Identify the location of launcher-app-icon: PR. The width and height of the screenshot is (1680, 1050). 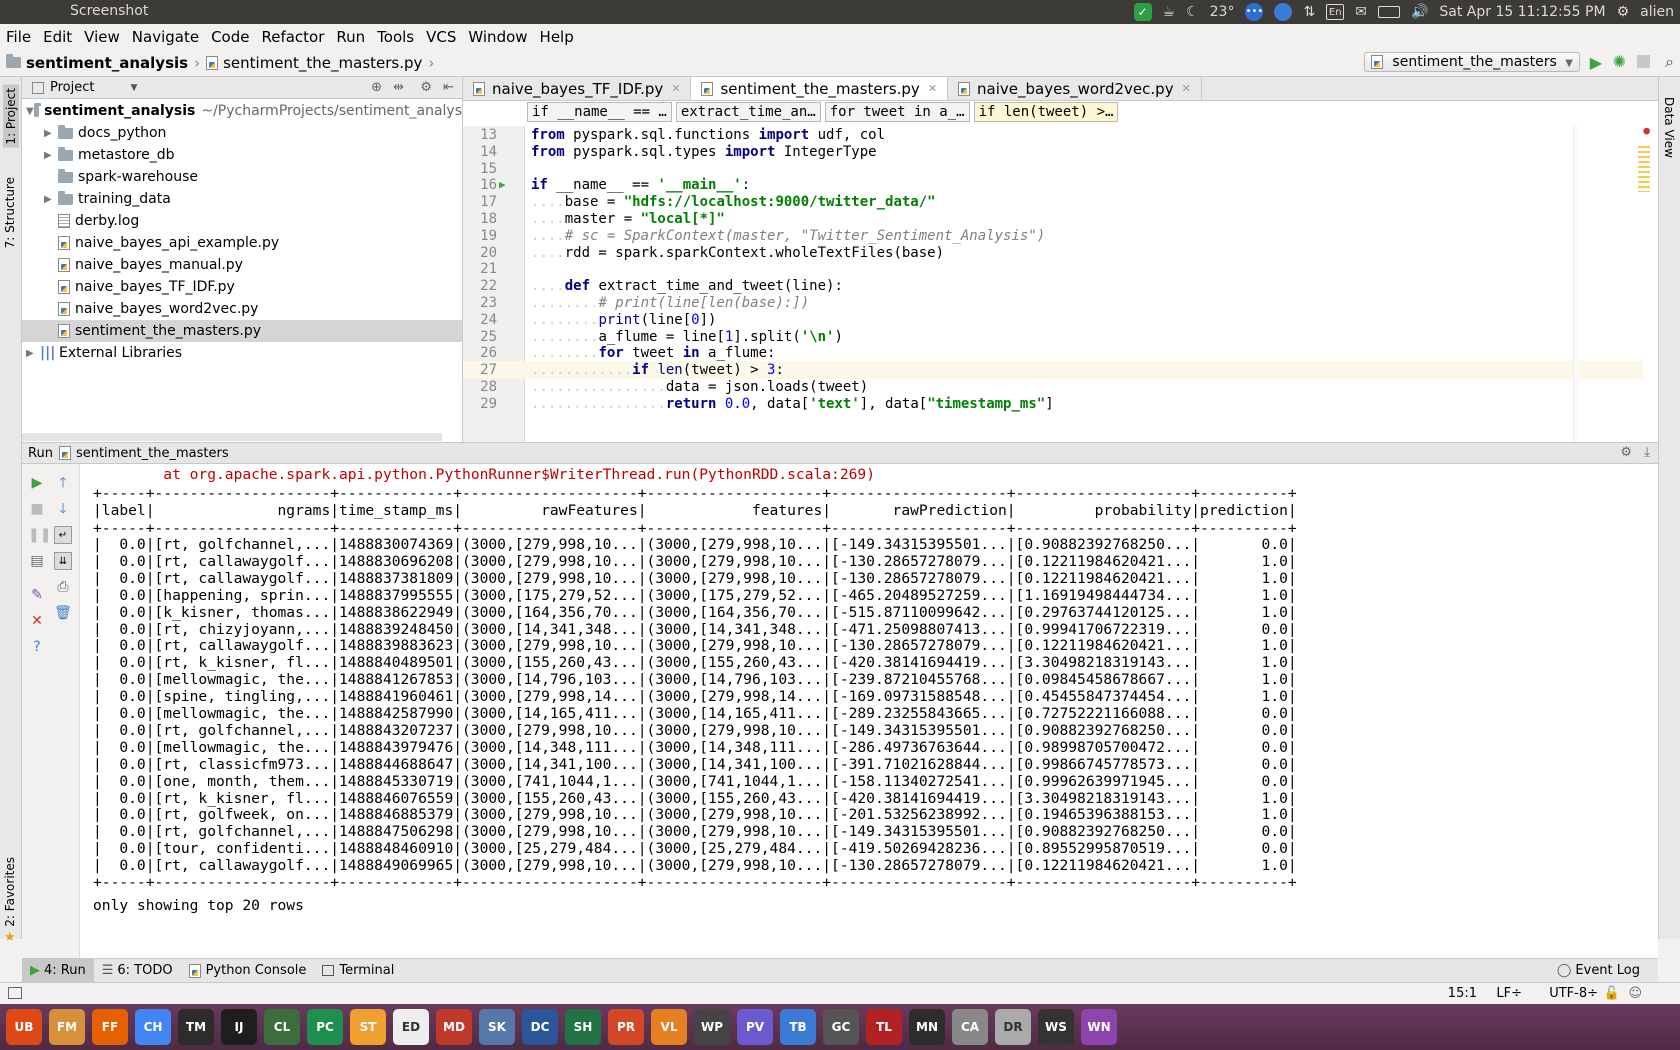
(626, 1027).